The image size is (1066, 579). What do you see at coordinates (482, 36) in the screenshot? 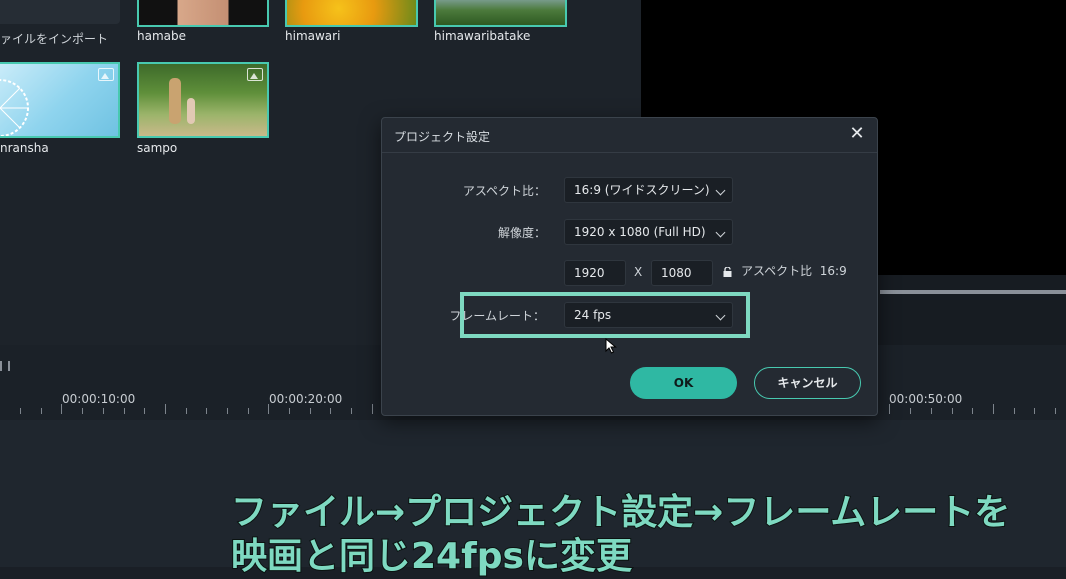
I see `clip-name-himawaribatake: himawaribatake` at bounding box center [482, 36].